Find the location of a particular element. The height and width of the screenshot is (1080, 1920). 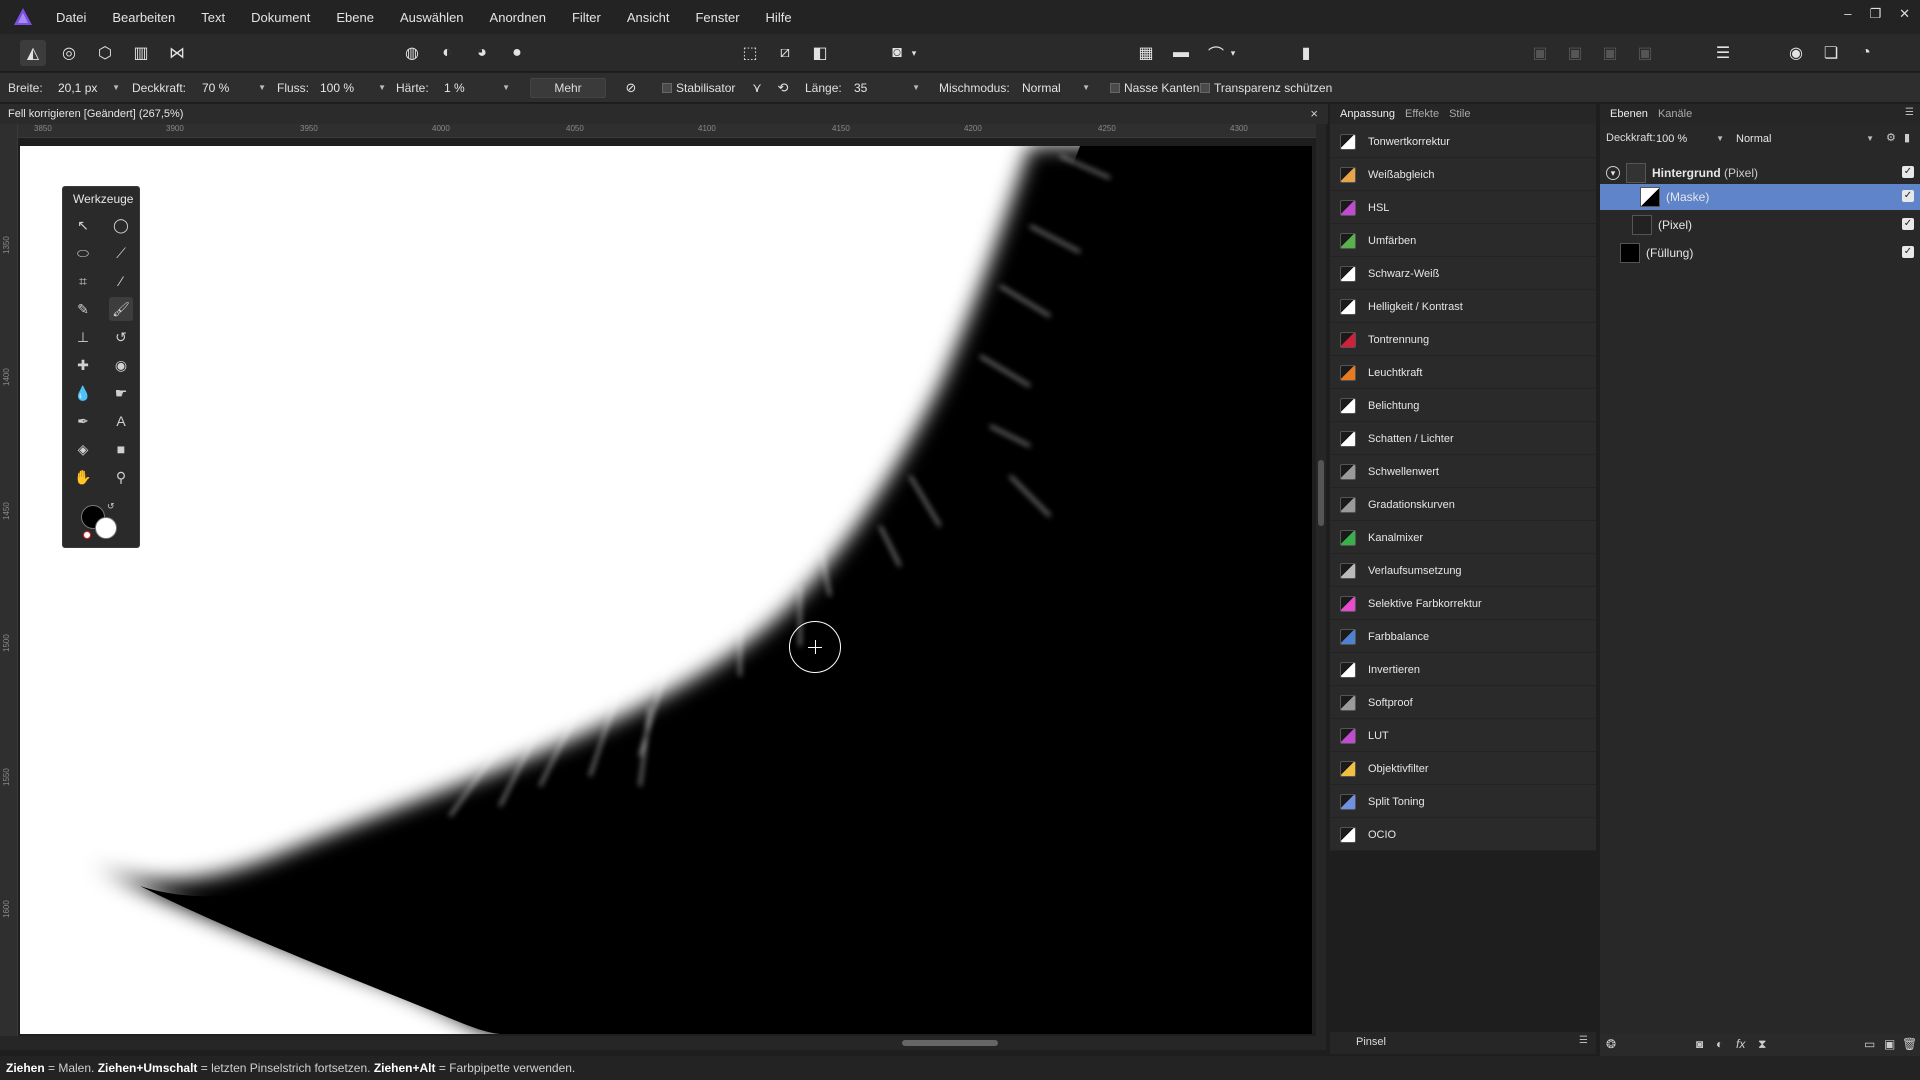

menu-auswaehlen: Auswählen is located at coordinates (432, 17).